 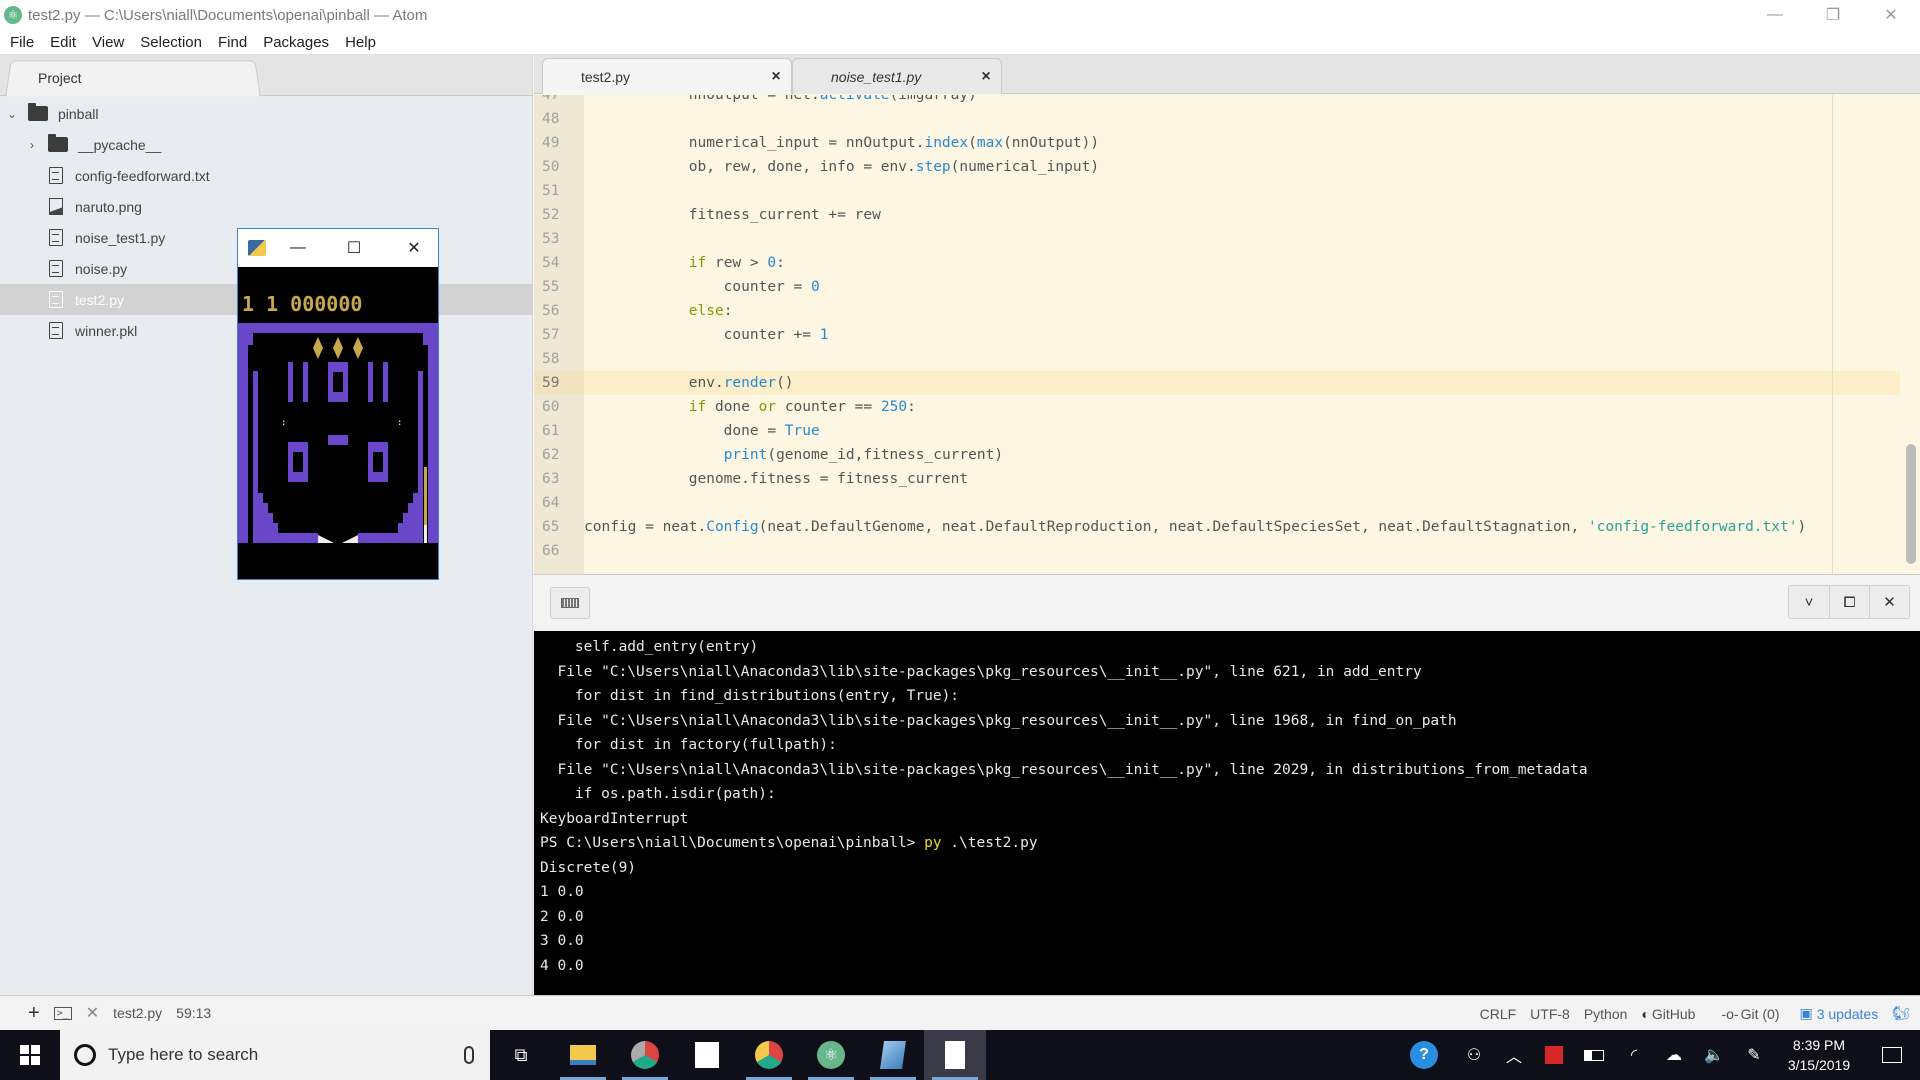 What do you see at coordinates (1550, 1014) in the screenshot?
I see `status-encoding: UTF-8` at bounding box center [1550, 1014].